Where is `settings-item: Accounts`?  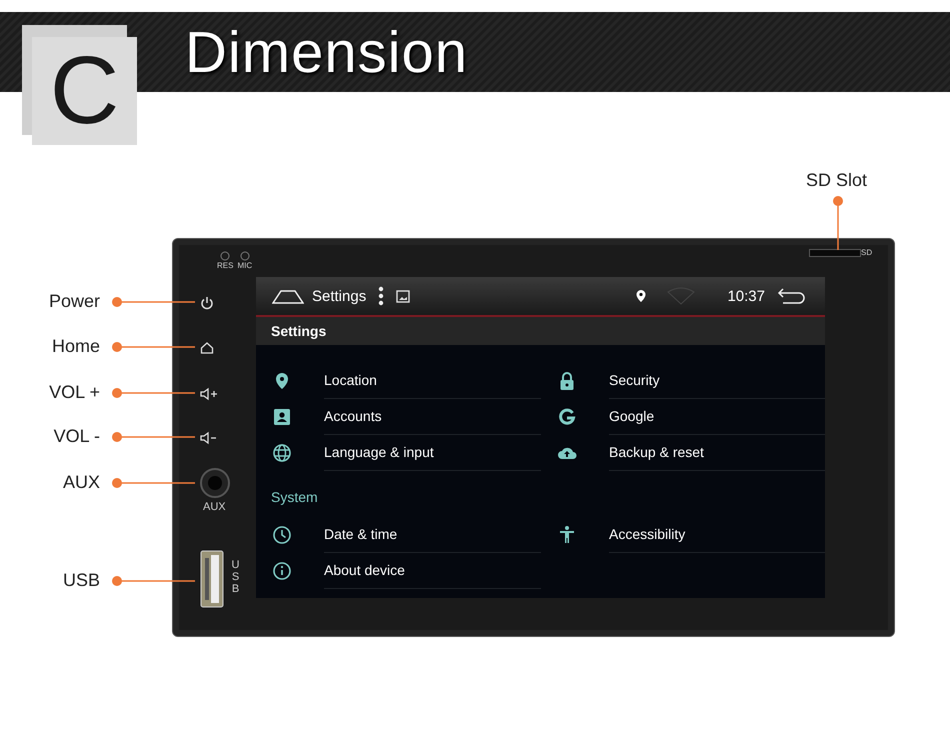 settings-item: Accounts is located at coordinates (432, 417).